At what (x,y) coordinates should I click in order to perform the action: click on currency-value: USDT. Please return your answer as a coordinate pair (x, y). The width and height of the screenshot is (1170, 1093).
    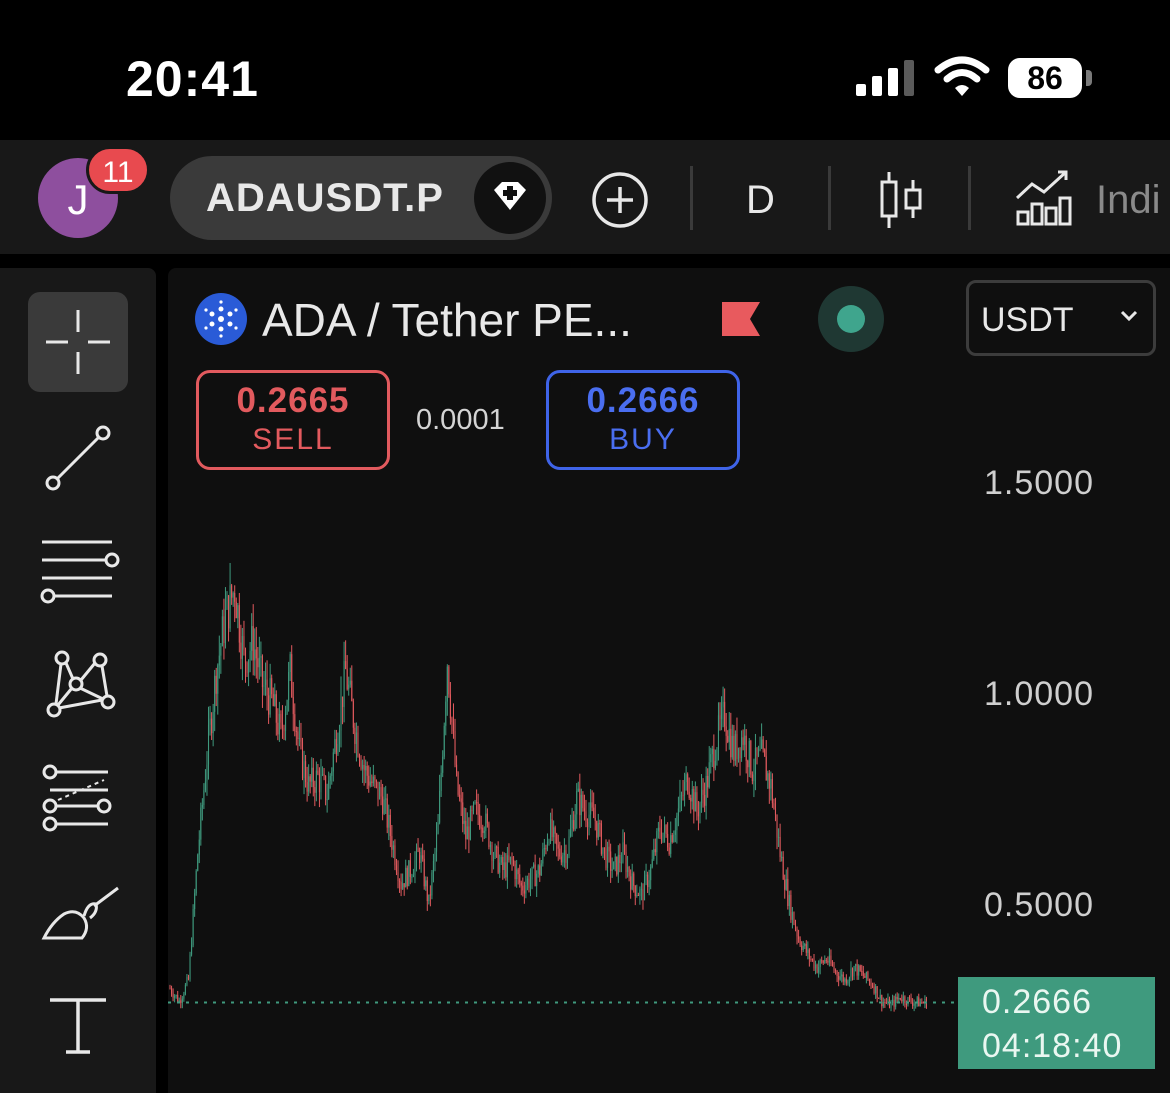
    Looking at the image, I should click on (1027, 320).